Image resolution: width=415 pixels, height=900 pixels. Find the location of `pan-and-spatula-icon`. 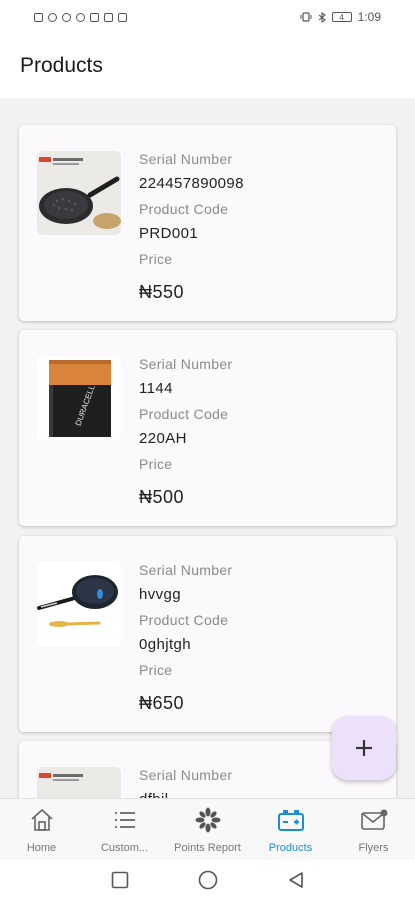

pan-and-spatula-icon is located at coordinates (79, 604).